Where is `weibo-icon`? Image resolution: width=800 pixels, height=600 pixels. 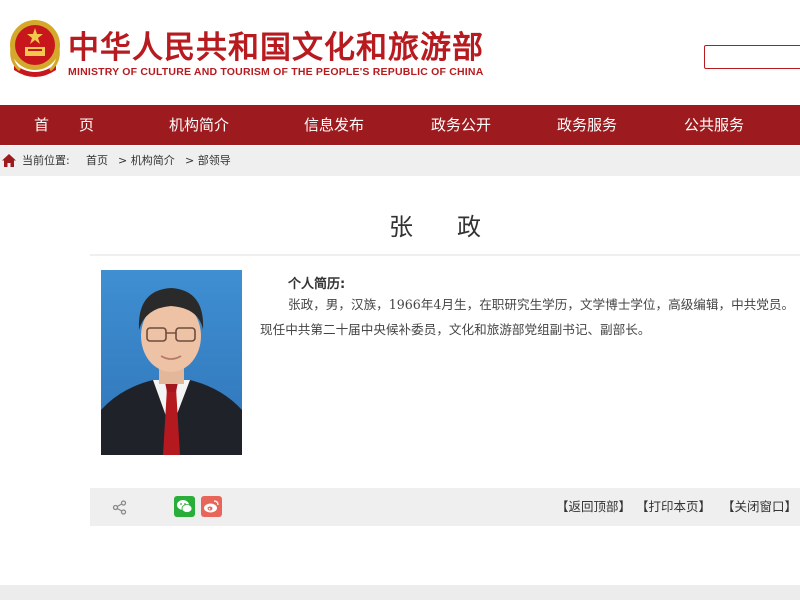 weibo-icon is located at coordinates (211, 506).